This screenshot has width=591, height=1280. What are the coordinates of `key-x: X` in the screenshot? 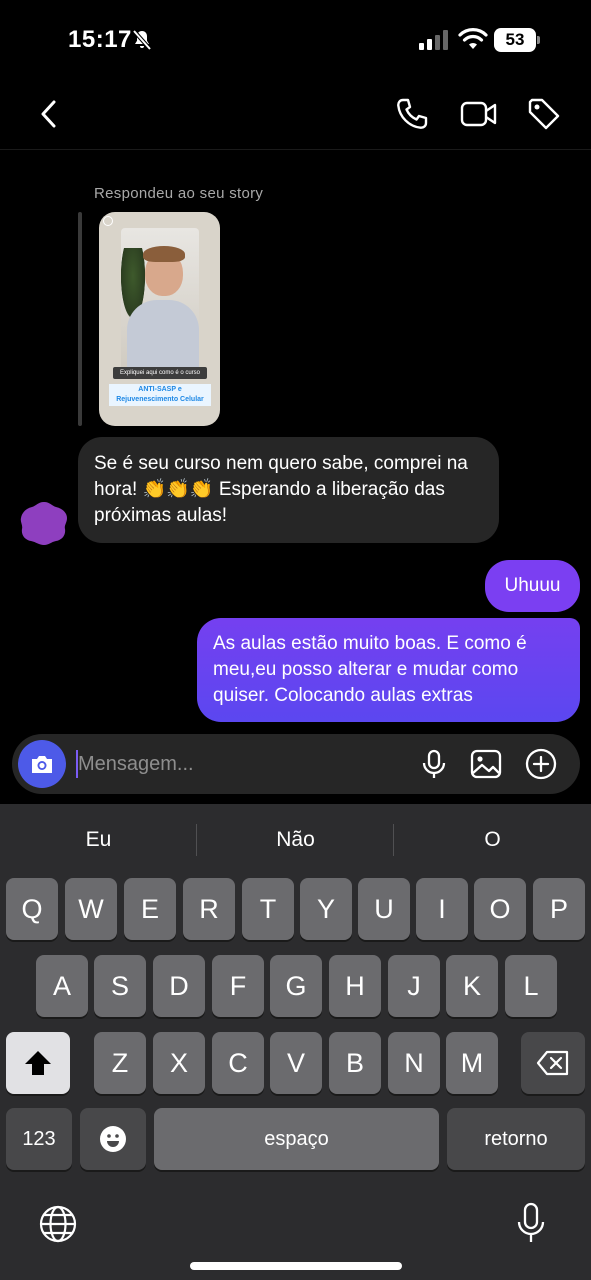 It's located at (179, 1063).